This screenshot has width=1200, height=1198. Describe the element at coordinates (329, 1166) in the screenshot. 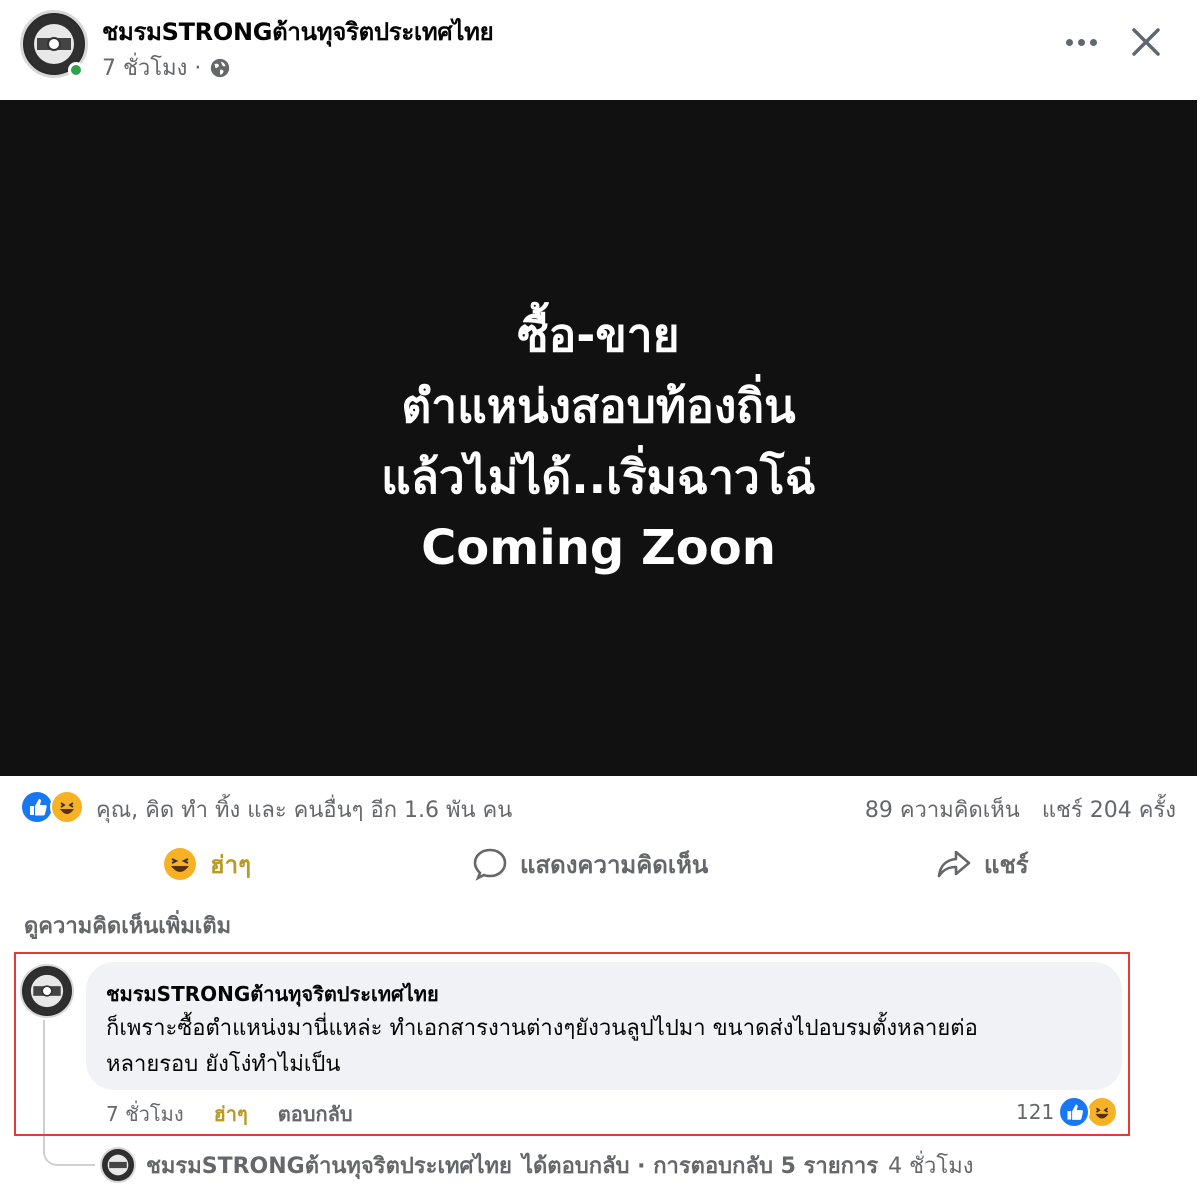

I see `reply-author: ชมรมSTRONGต้านทุจริตประเทศไทย` at that location.